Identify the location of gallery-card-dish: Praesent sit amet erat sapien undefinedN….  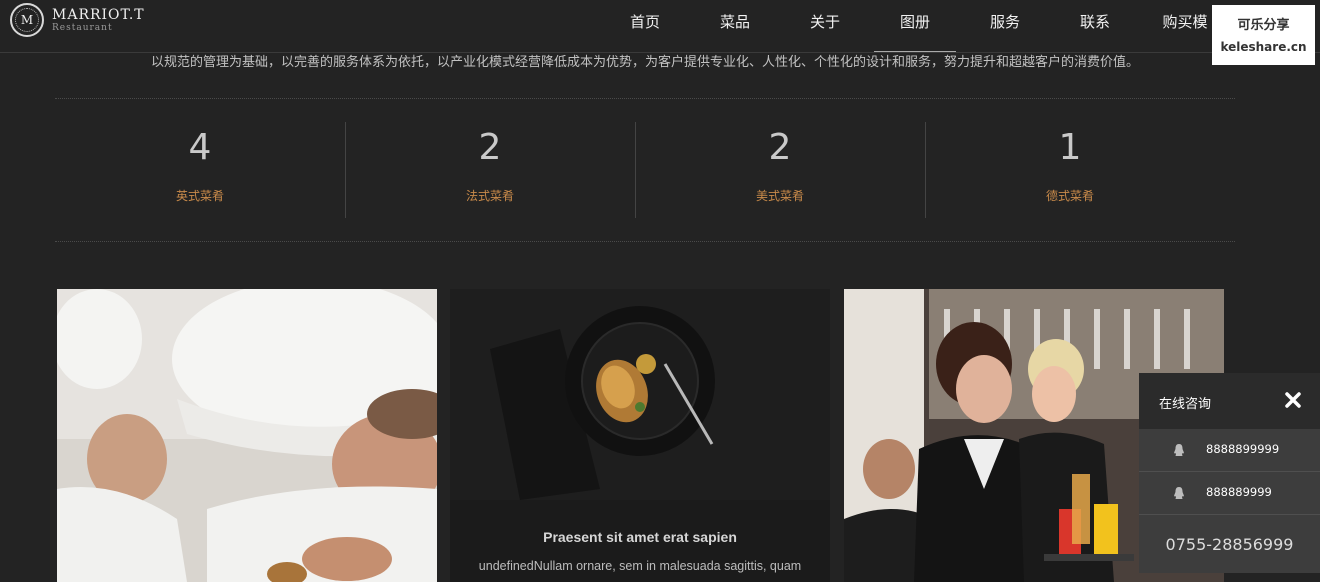
(640, 435).